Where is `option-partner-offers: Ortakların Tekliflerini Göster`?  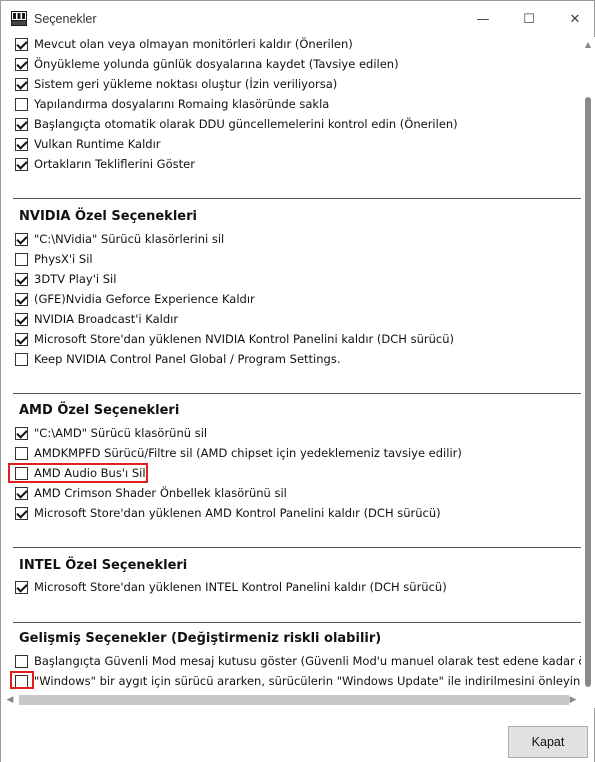
option-partner-offers: Ortakların Tekliflerini Göster is located at coordinates (105, 164).